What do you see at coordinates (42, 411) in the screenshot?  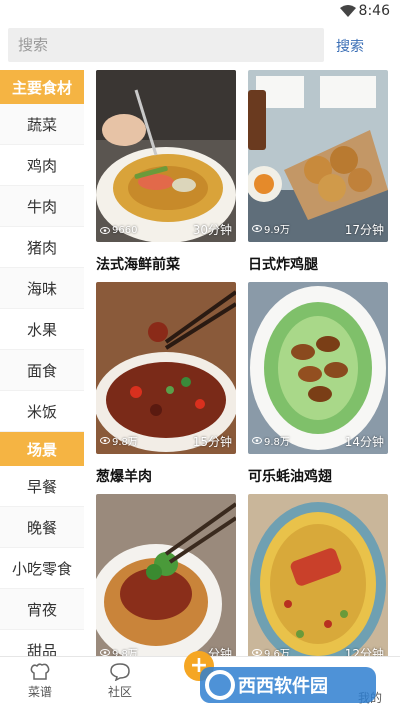 I see `sidebar-item-rice: 米饭` at bounding box center [42, 411].